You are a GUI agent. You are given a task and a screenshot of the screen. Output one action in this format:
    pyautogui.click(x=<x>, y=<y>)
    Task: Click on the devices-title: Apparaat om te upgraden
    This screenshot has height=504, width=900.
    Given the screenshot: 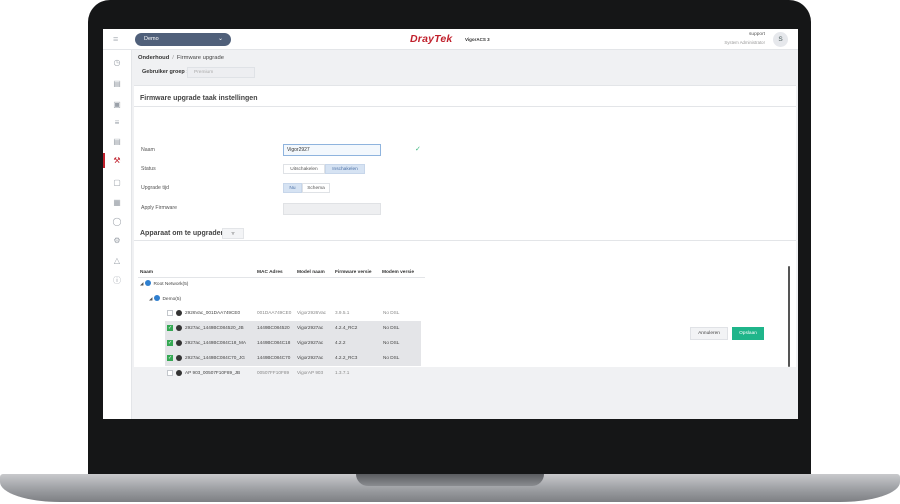 What is the action you would take?
    pyautogui.click(x=182, y=233)
    